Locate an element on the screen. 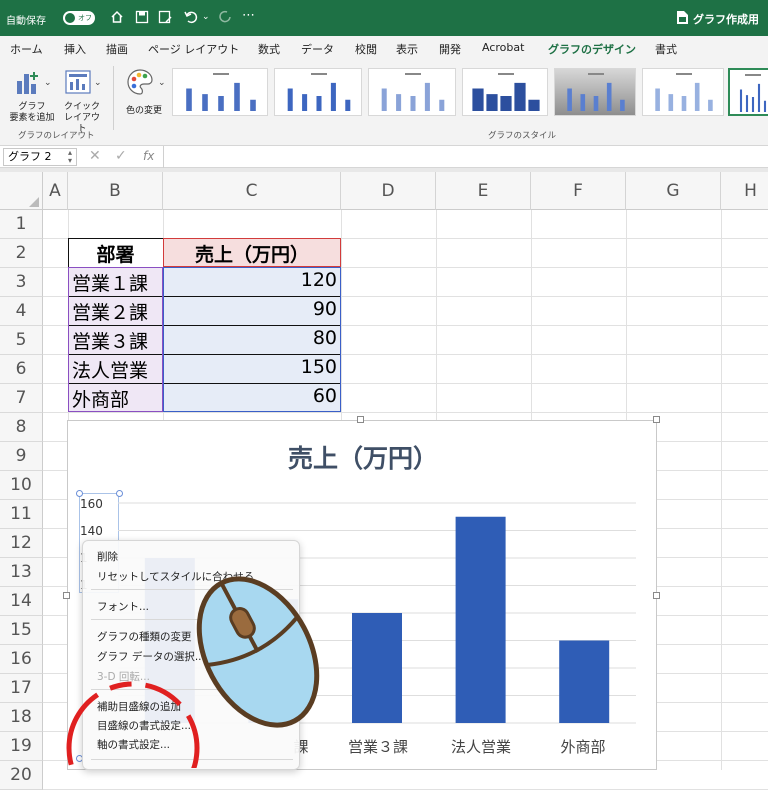  column-header-f: F is located at coordinates (578, 191).